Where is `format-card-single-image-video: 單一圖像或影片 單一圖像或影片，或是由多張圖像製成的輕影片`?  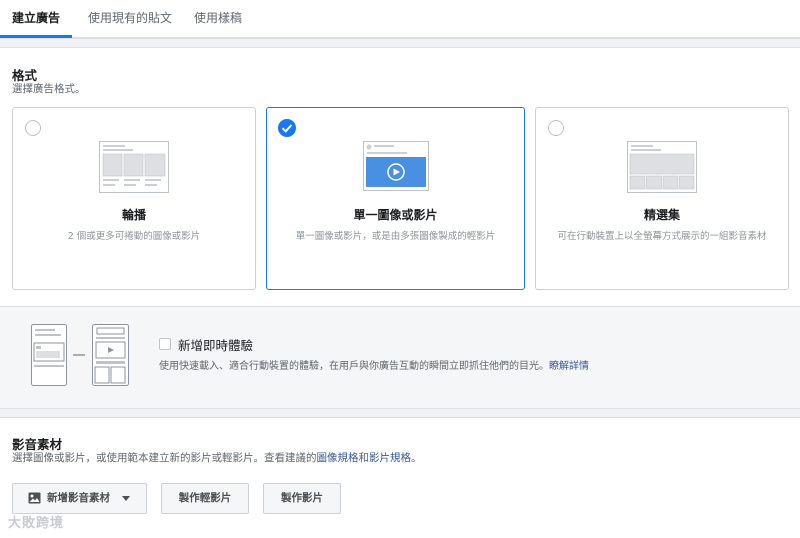 format-card-single-image-video: 單一圖像或影片 單一圖像或影片，或是由多張圖像製成的輕影片 is located at coordinates (395, 198).